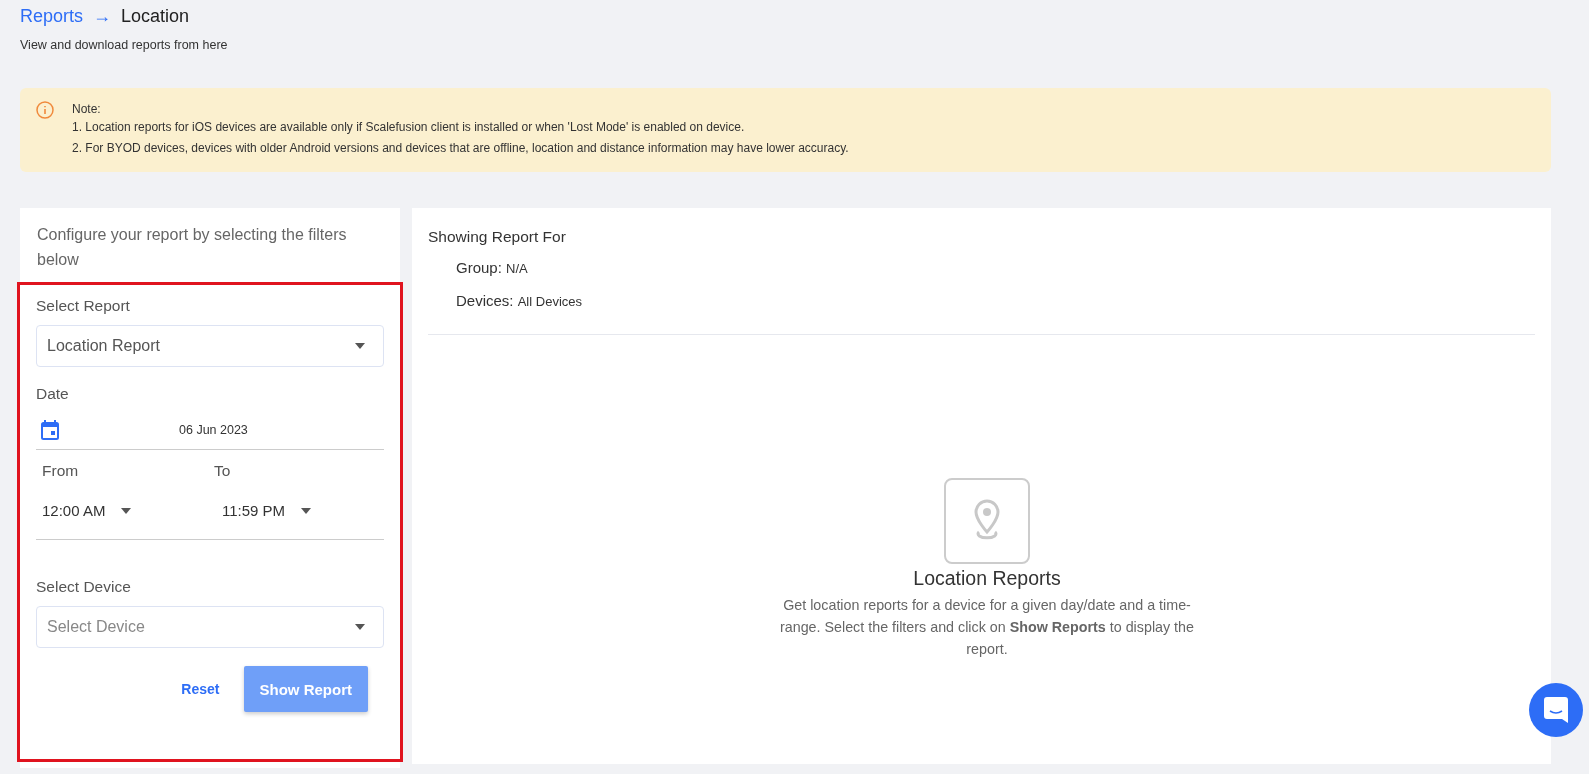  Describe the element at coordinates (223, 471) in the screenshot. I see `field-label: To` at that location.